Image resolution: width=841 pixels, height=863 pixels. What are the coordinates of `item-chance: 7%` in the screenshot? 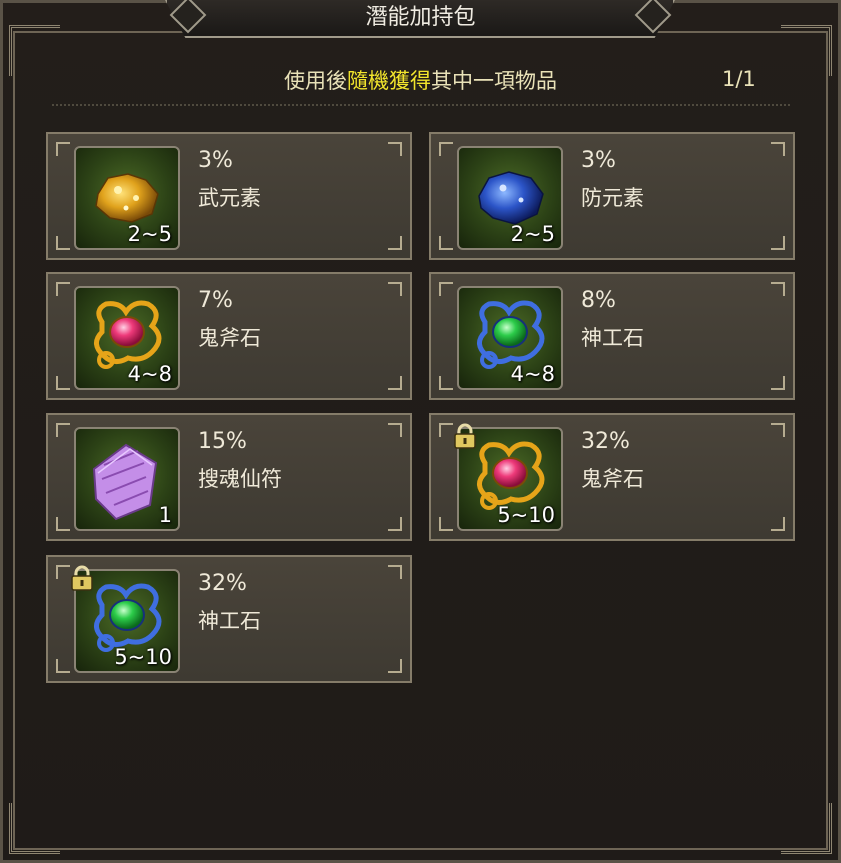 It's located at (215, 300).